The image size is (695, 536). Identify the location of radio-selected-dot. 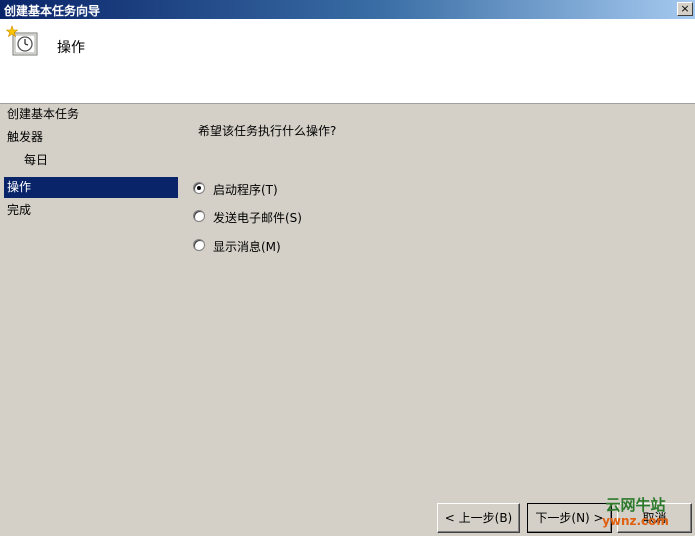
(199, 188).